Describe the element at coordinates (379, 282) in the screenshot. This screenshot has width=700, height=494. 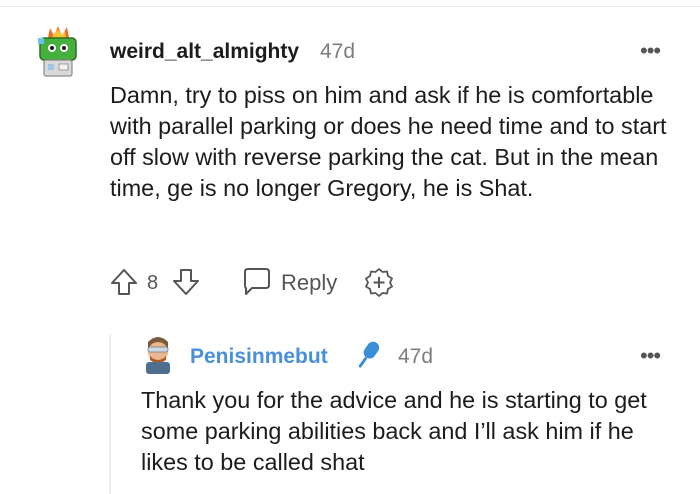
I see `add-award-icon` at that location.